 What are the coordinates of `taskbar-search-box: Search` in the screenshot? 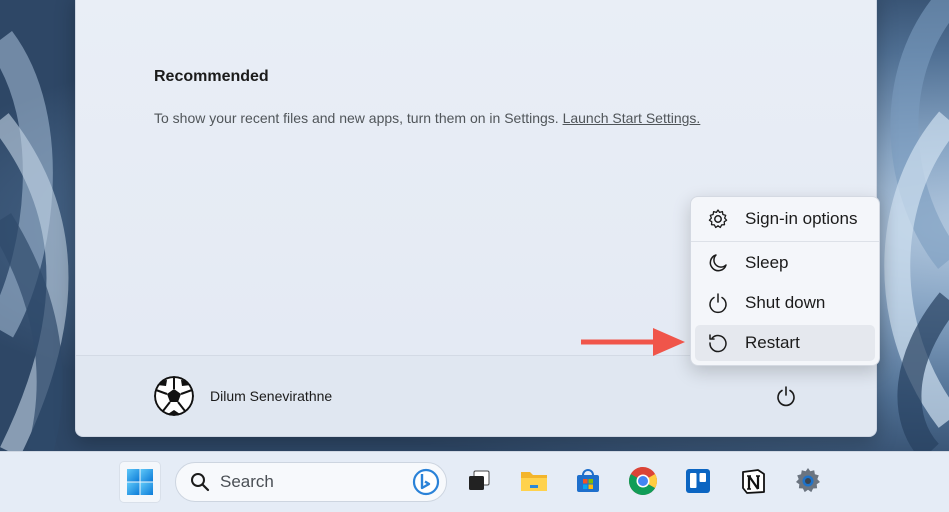 It's located at (311, 482).